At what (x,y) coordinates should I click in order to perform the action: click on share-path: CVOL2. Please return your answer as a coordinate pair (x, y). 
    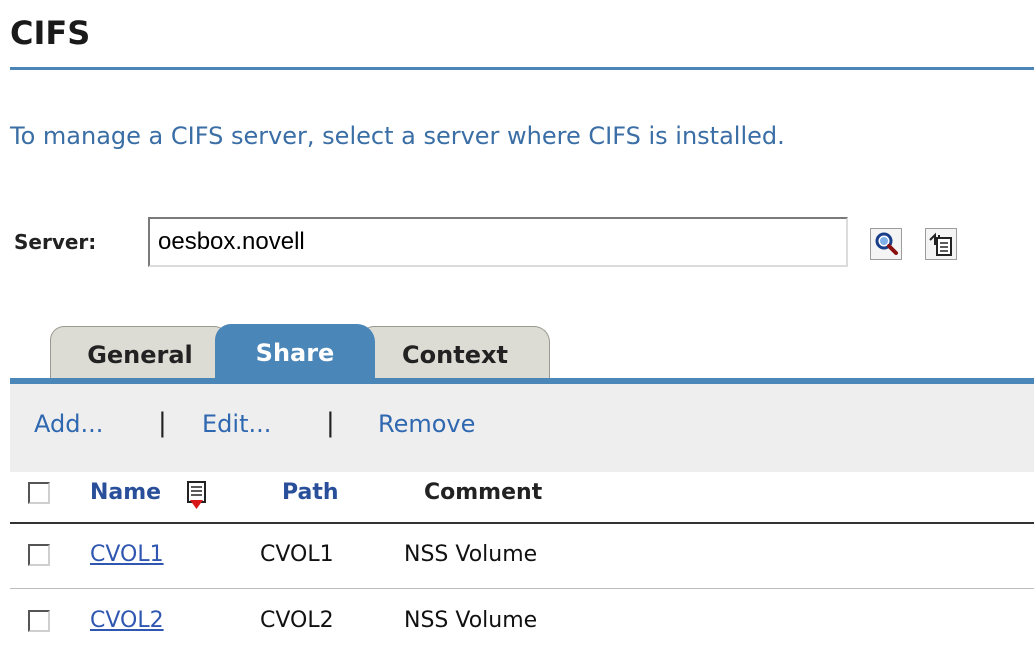
    Looking at the image, I should click on (297, 620).